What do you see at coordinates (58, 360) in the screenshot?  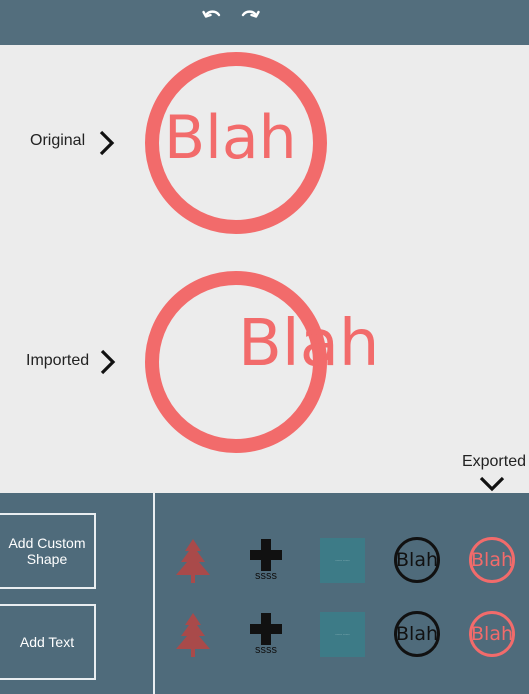 I see `imported-label: Imported` at bounding box center [58, 360].